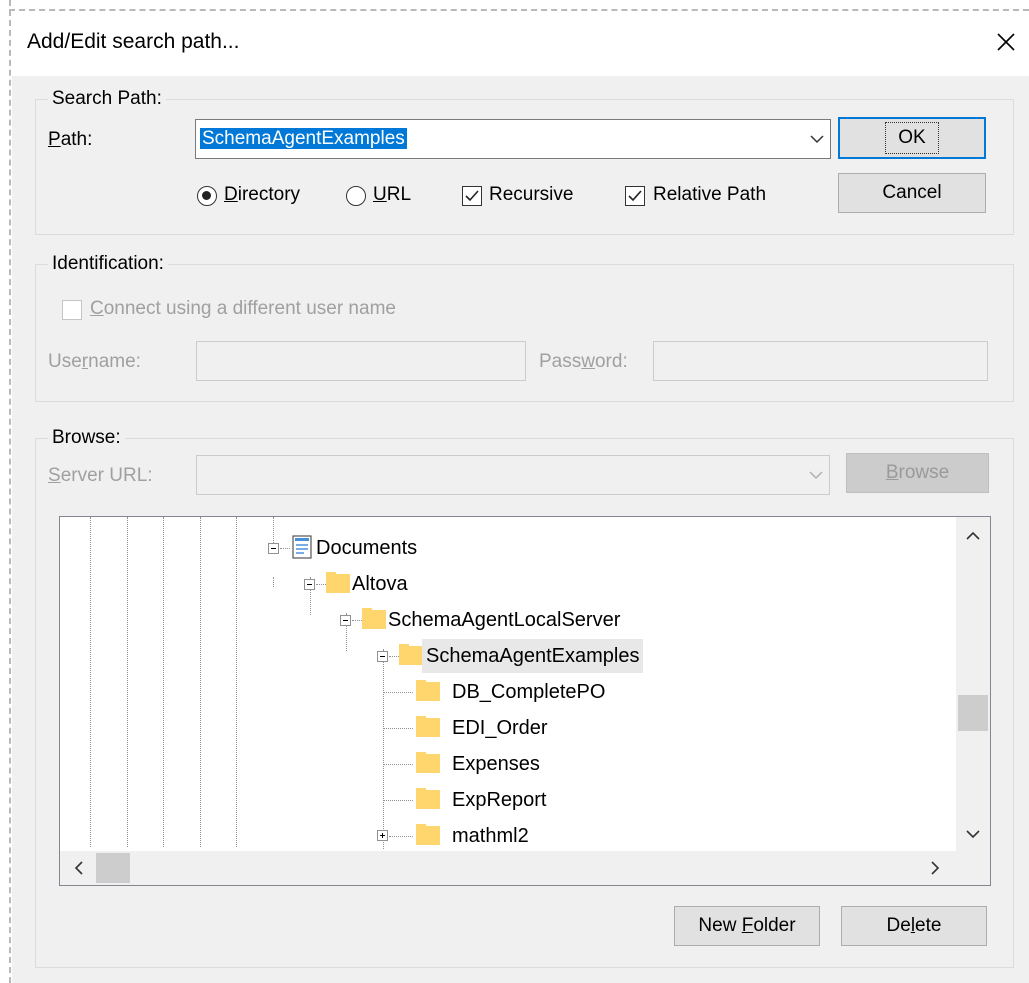 This screenshot has height=983, width=1029. I want to click on tree-item-child: EDI_Order, so click(500, 728).